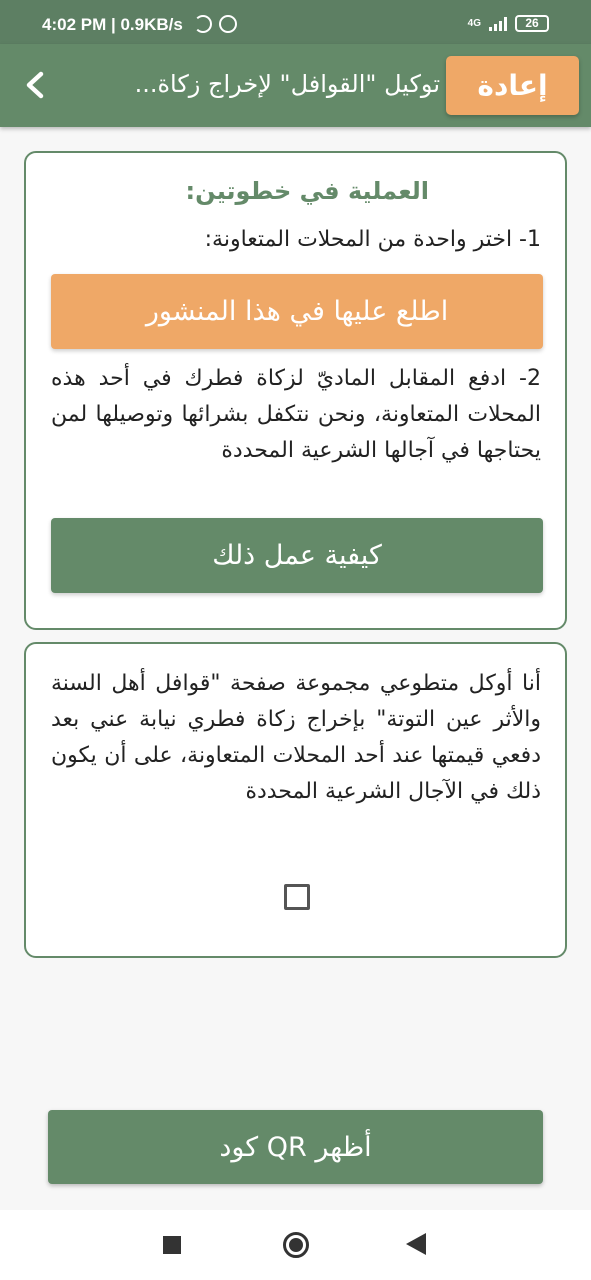 The width and height of the screenshot is (591, 1280). What do you see at coordinates (532, 23) in the screenshot?
I see `battery-icon: 26` at bounding box center [532, 23].